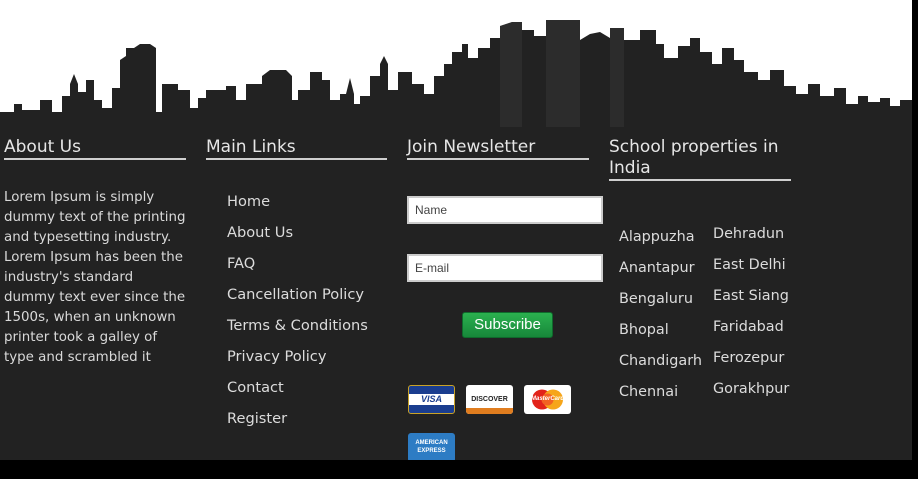 The width and height of the screenshot is (918, 479). I want to click on about-title: About Us, so click(95, 148).